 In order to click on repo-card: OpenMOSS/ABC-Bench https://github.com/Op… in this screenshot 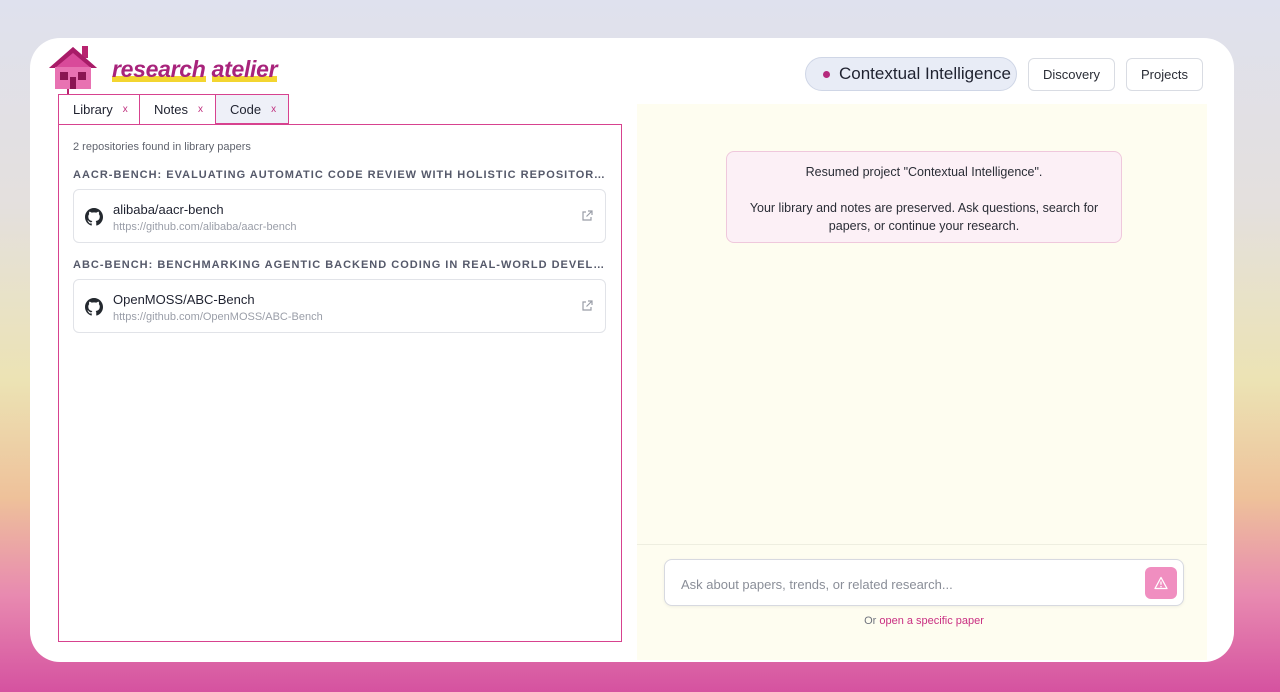, I will do `click(339, 306)`.